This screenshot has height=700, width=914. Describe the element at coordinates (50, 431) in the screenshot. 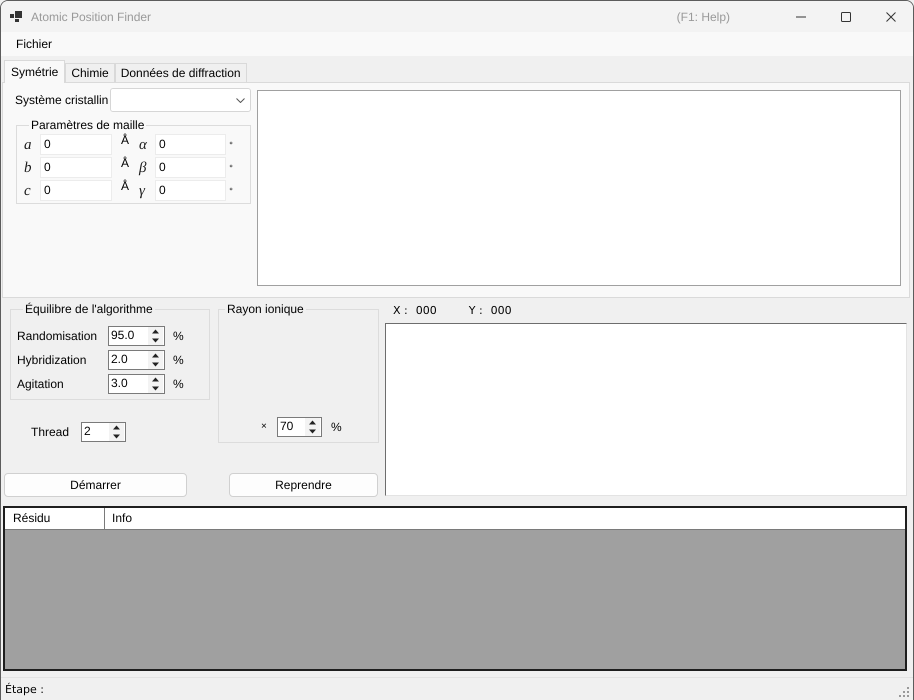

I see `field-label: Thread` at that location.